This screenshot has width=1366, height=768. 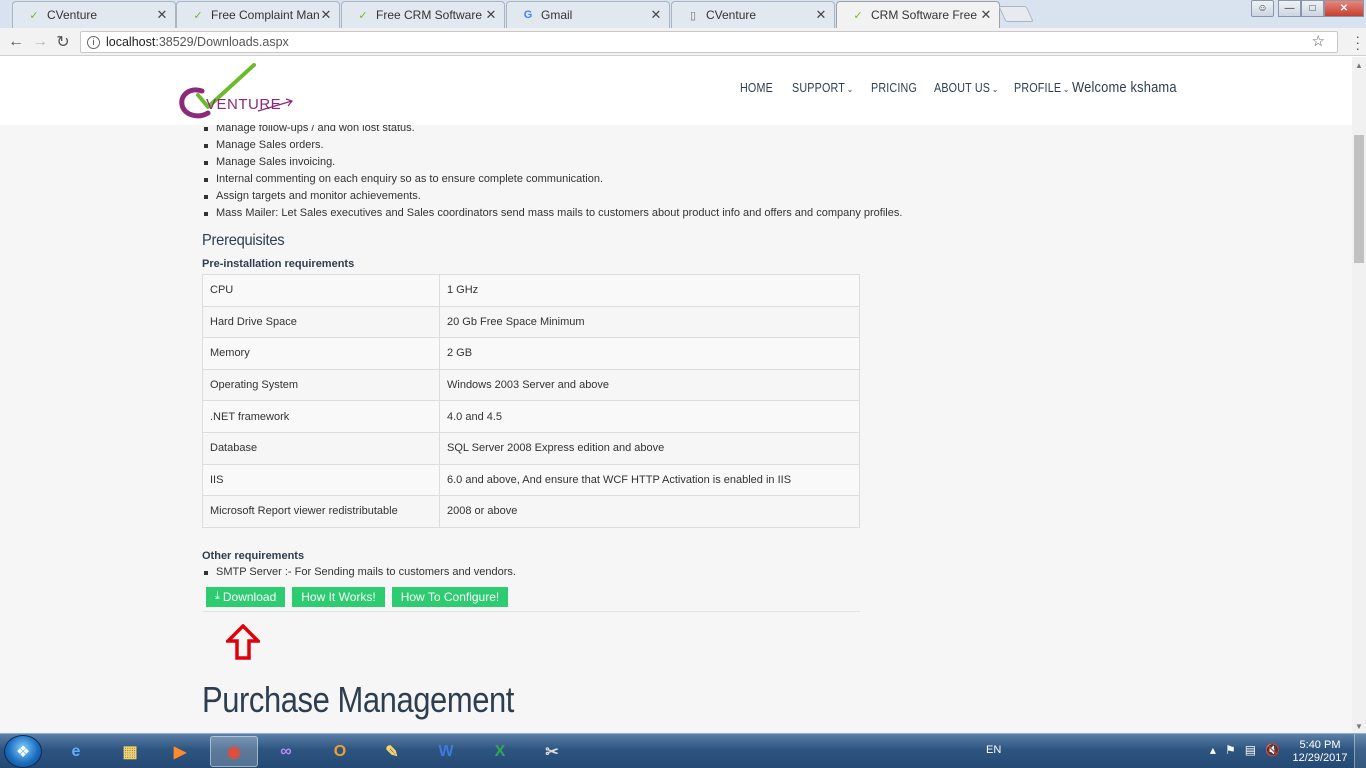 What do you see at coordinates (649, 322) in the screenshot?
I see `requirement-value: 20 Gb Free Space Minimum` at bounding box center [649, 322].